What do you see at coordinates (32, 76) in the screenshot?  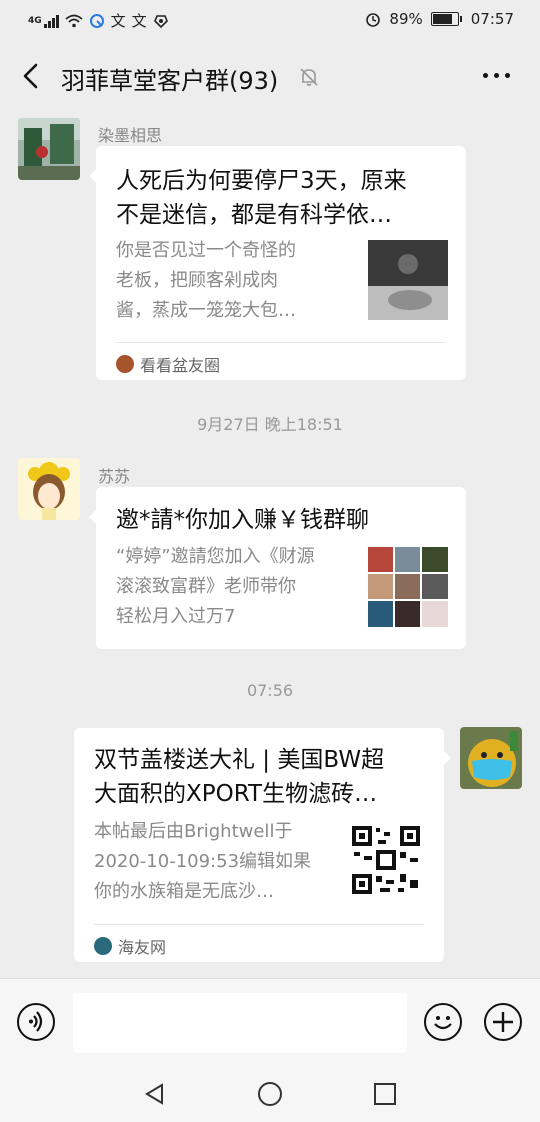 I see `back-arrow-icon` at bounding box center [32, 76].